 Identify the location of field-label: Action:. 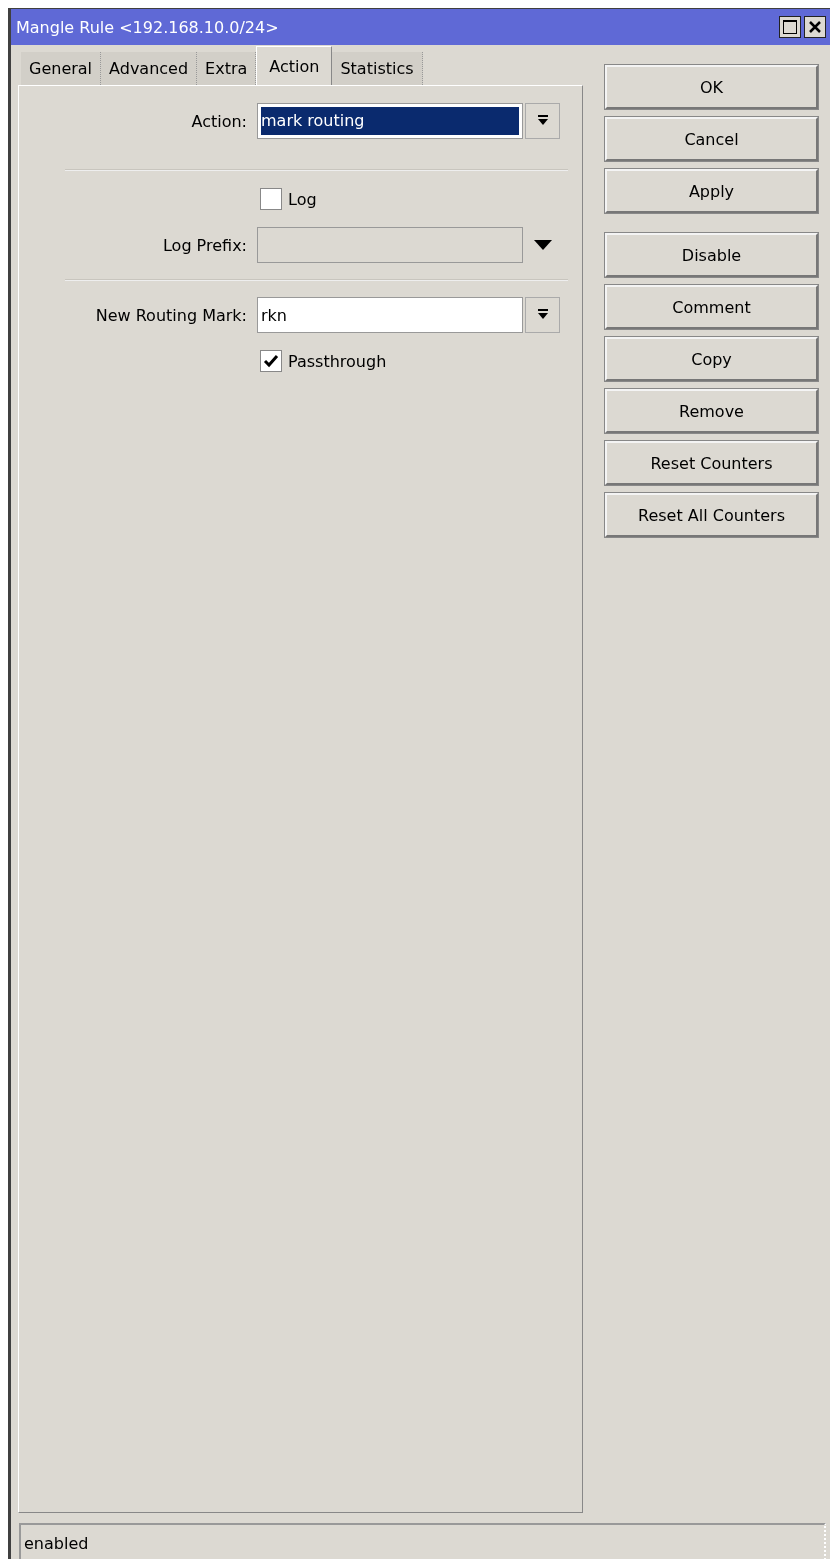
(219, 121).